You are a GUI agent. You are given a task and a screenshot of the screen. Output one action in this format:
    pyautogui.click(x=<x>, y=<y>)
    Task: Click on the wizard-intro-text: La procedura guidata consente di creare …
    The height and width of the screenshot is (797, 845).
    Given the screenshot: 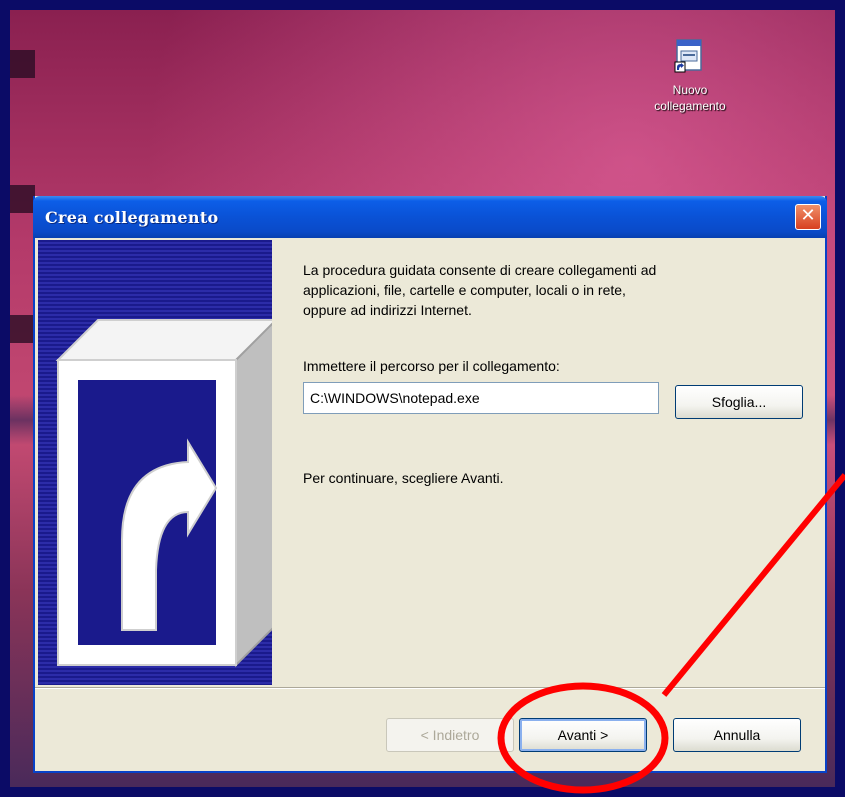 What is the action you would take?
    pyautogui.click(x=480, y=290)
    